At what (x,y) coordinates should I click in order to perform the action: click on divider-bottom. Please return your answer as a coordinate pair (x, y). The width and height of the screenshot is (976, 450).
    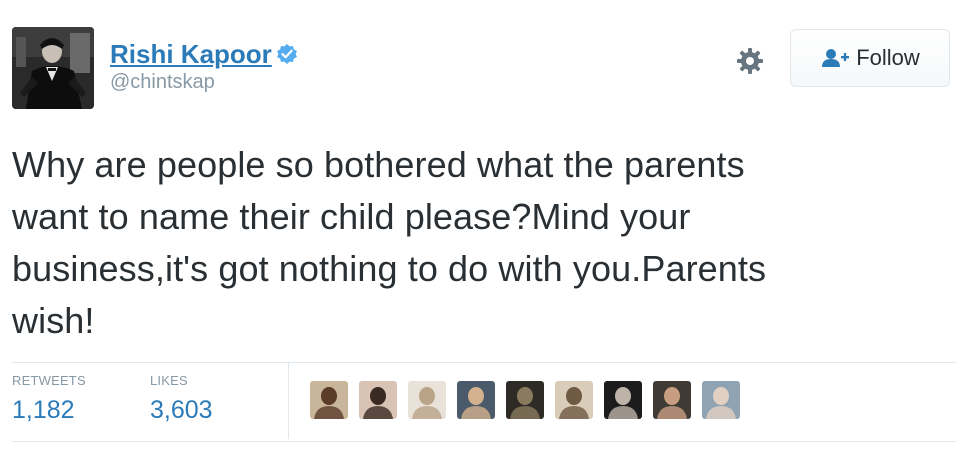
    Looking at the image, I should click on (484, 441).